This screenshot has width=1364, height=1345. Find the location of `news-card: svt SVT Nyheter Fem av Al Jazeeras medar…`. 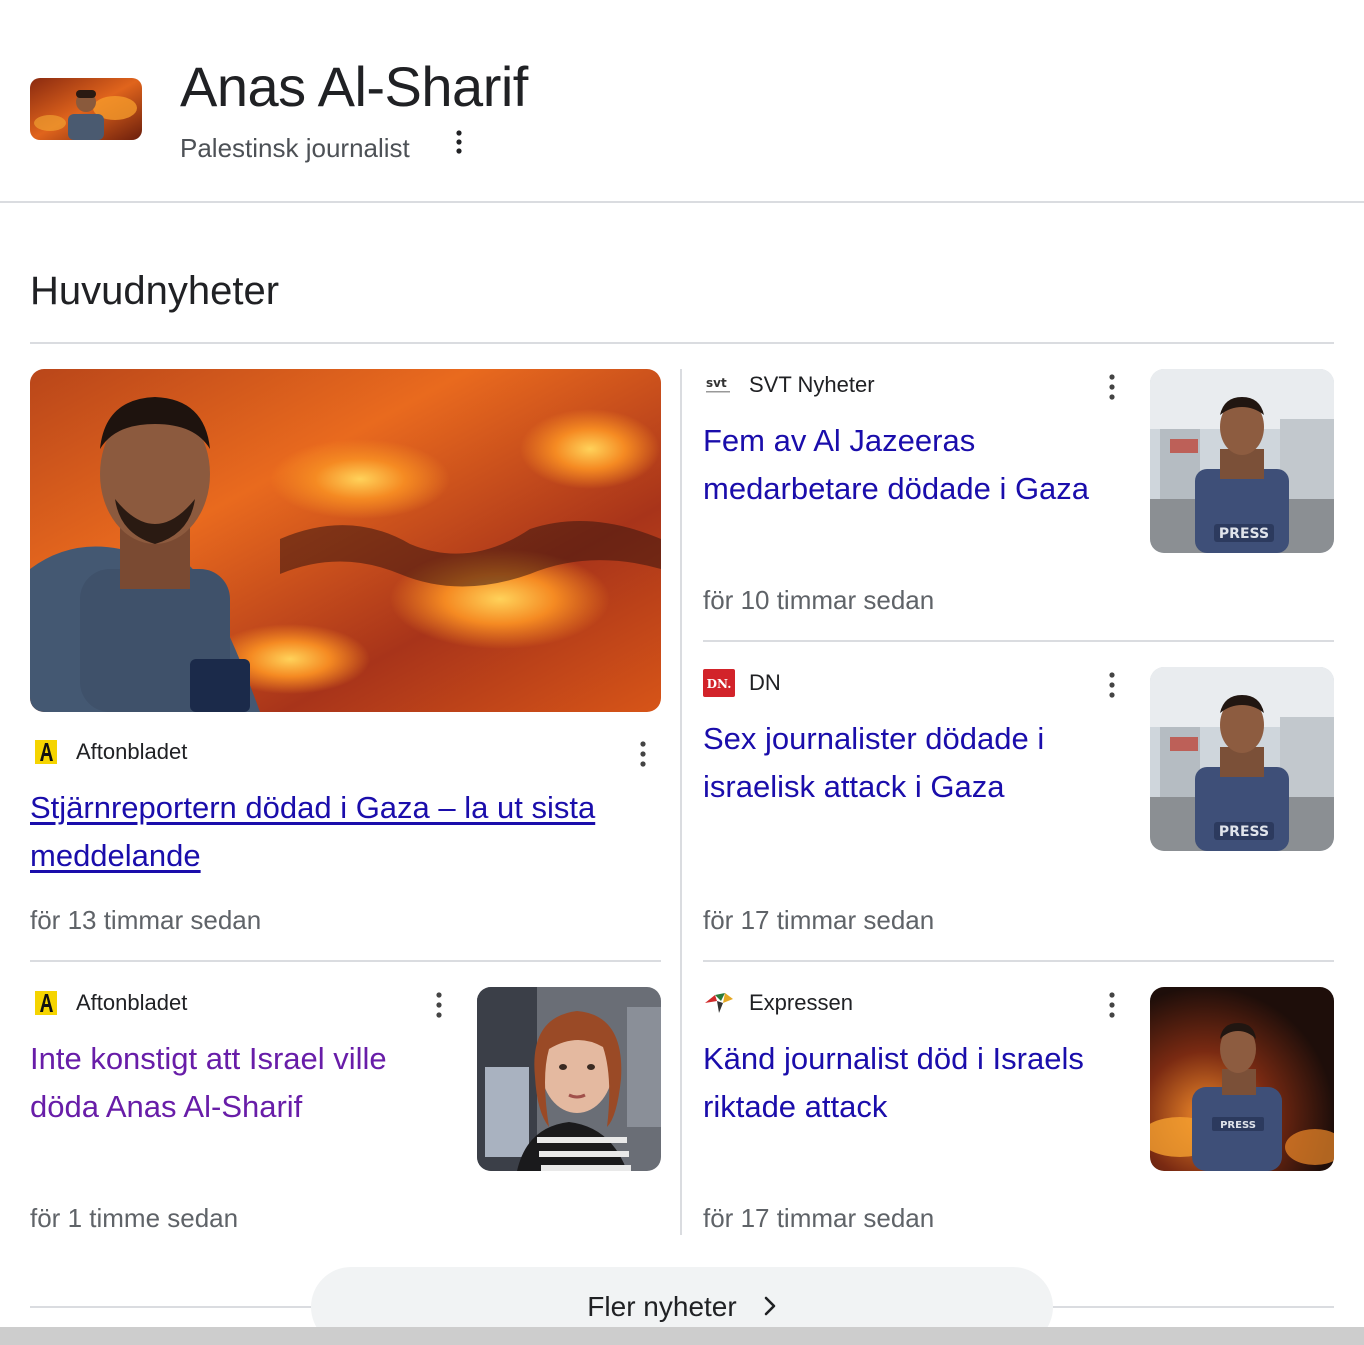

news-card: svt SVT Nyheter Fem av Al Jazeeras medar… is located at coordinates (1018, 494).